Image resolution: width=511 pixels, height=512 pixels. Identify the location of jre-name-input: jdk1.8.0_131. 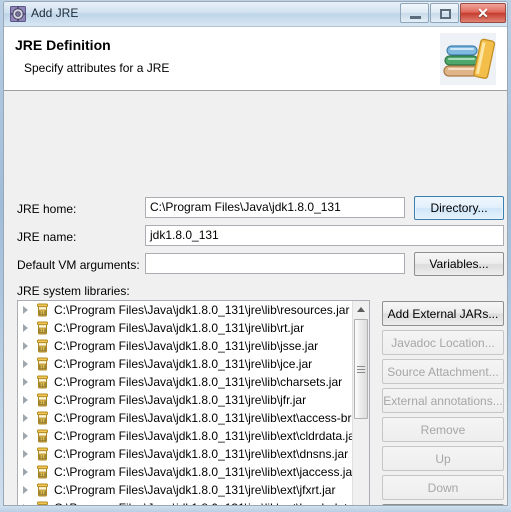
(324, 235).